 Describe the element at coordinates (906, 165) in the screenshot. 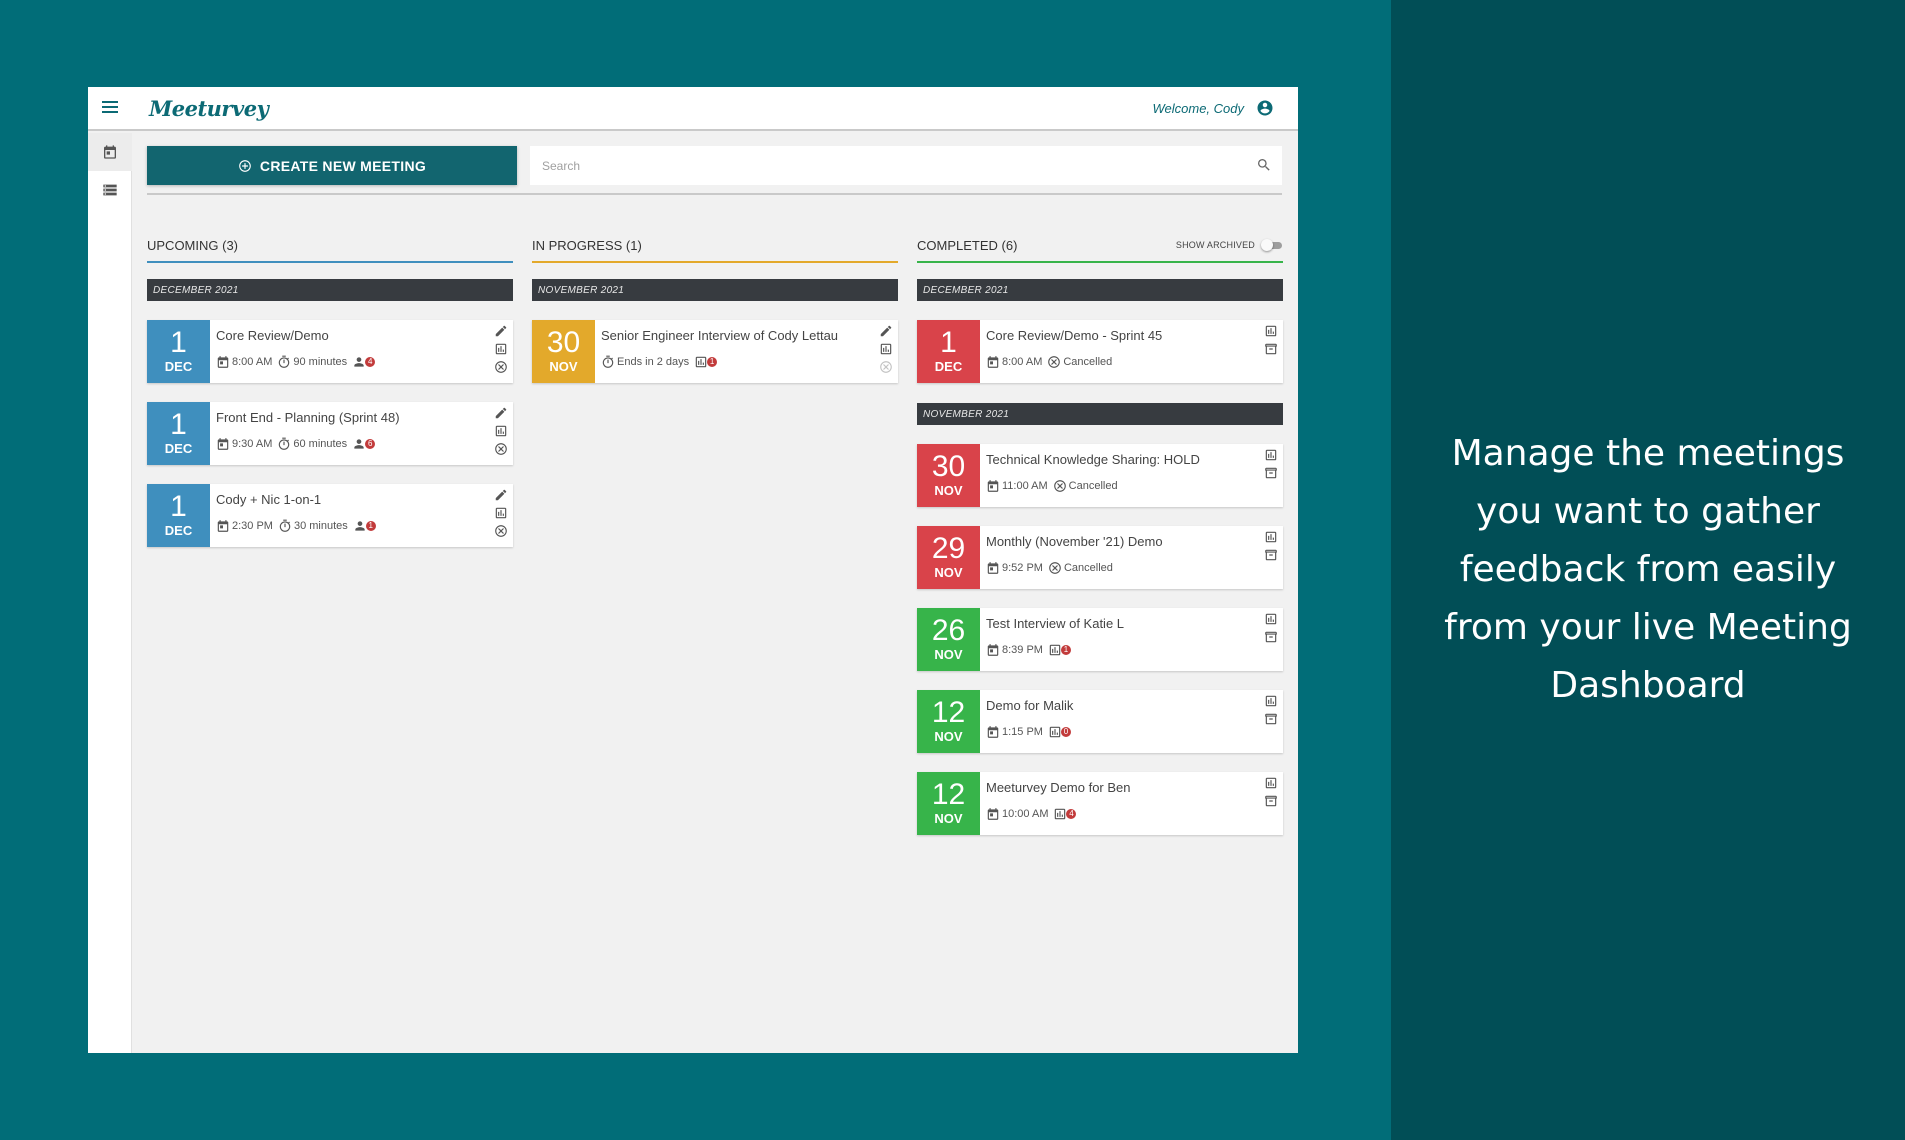

I see `search-input` at that location.